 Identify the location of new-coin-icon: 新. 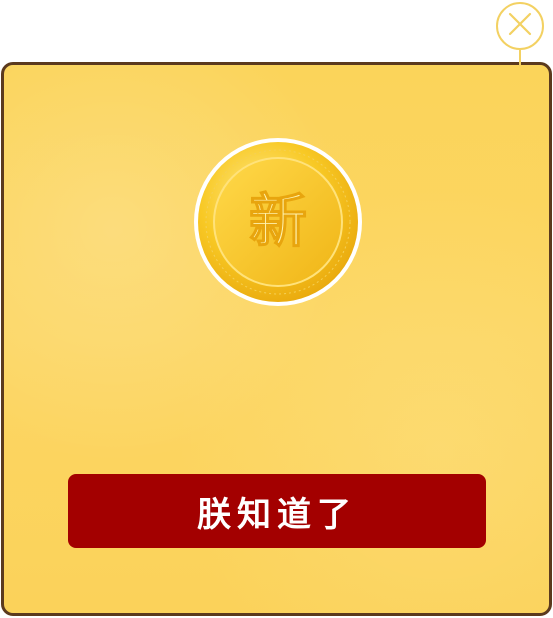
(278, 222).